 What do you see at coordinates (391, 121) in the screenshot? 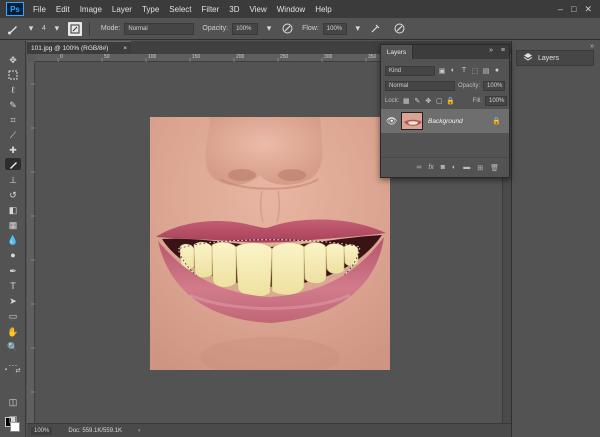
I see `visibility-eye-icon: 👁` at bounding box center [391, 121].